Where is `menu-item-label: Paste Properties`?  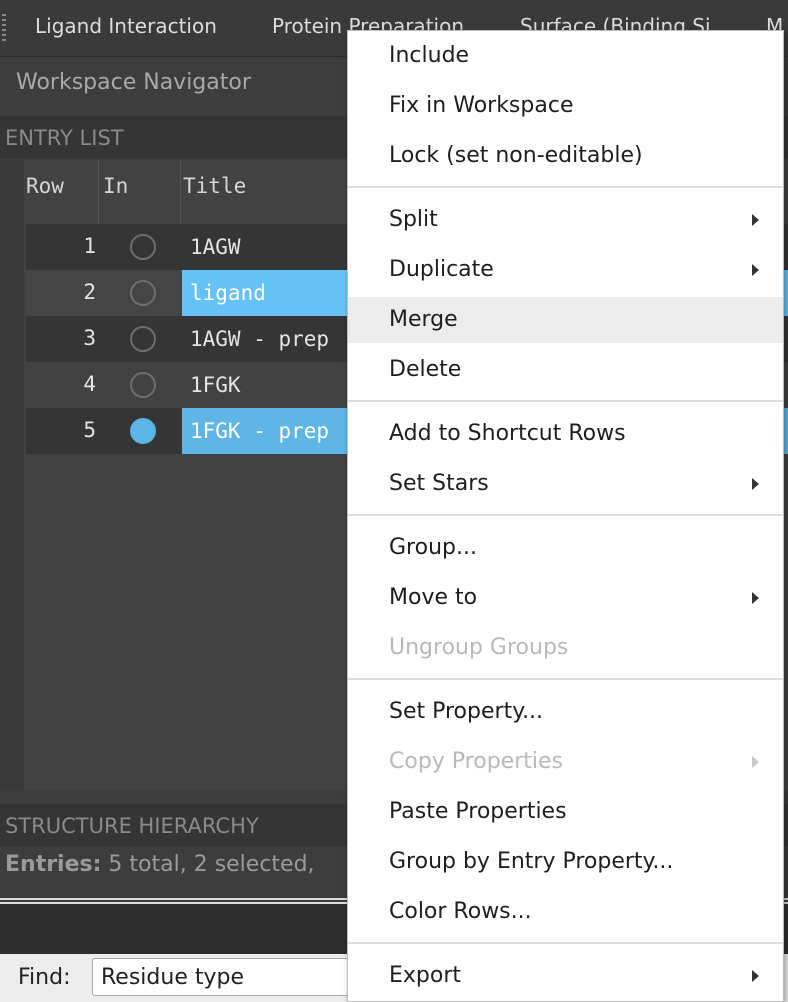
menu-item-label: Paste Properties is located at coordinates (478, 811).